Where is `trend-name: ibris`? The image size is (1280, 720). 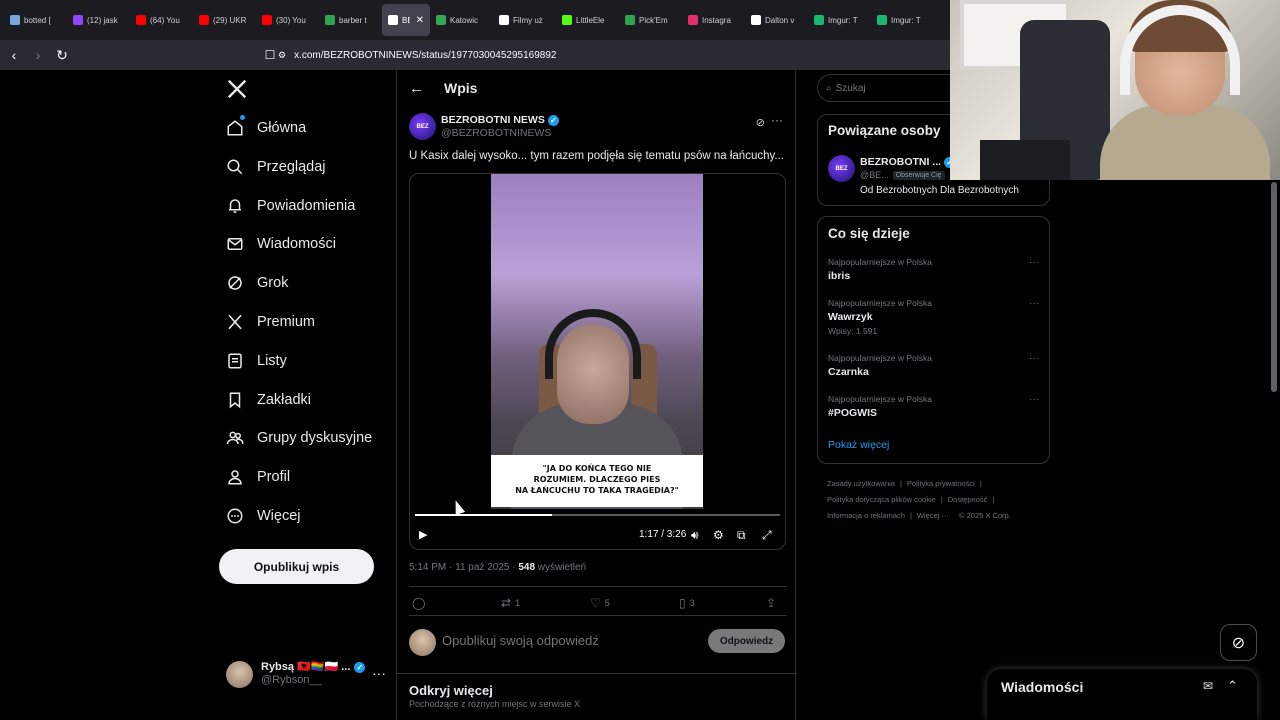
trend-name: ibris is located at coordinates (839, 276).